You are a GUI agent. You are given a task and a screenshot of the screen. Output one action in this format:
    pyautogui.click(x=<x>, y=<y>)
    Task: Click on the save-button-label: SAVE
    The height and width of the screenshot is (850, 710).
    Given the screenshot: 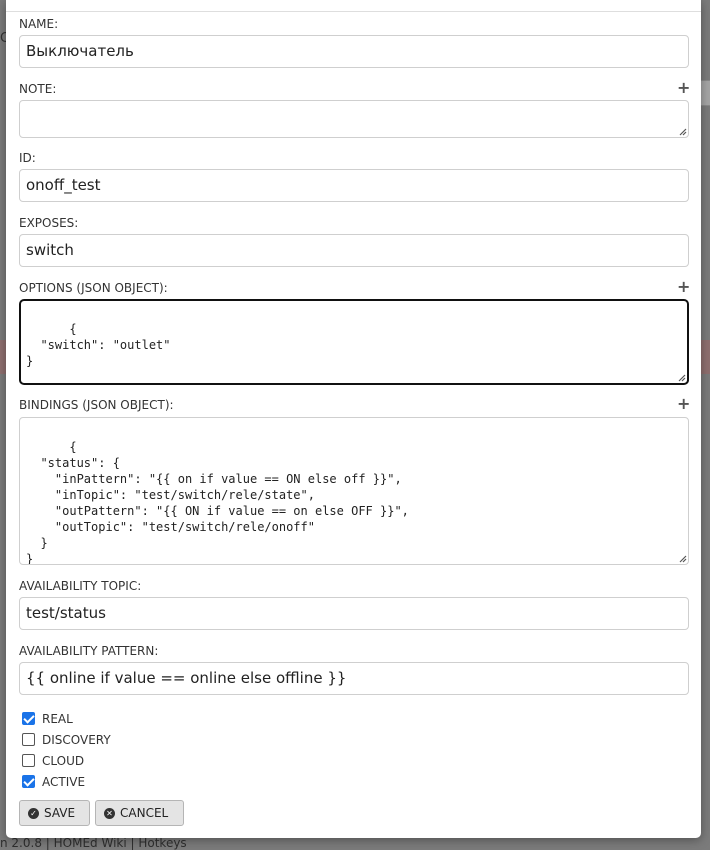 What is the action you would take?
    pyautogui.click(x=60, y=813)
    